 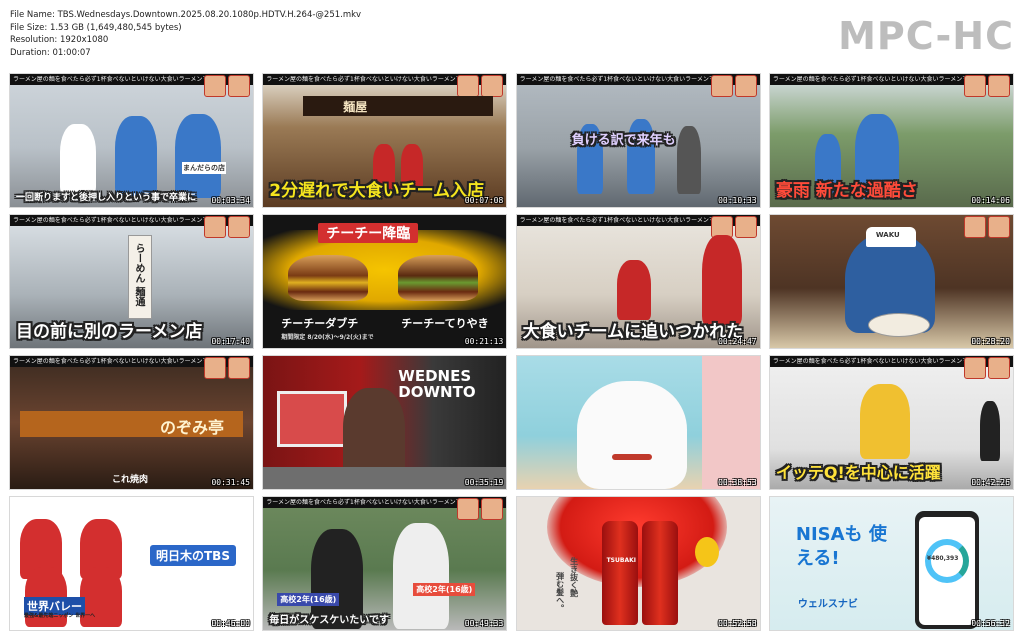 I want to click on resolution: Resolution: 1920x1080, so click(x=59, y=40).